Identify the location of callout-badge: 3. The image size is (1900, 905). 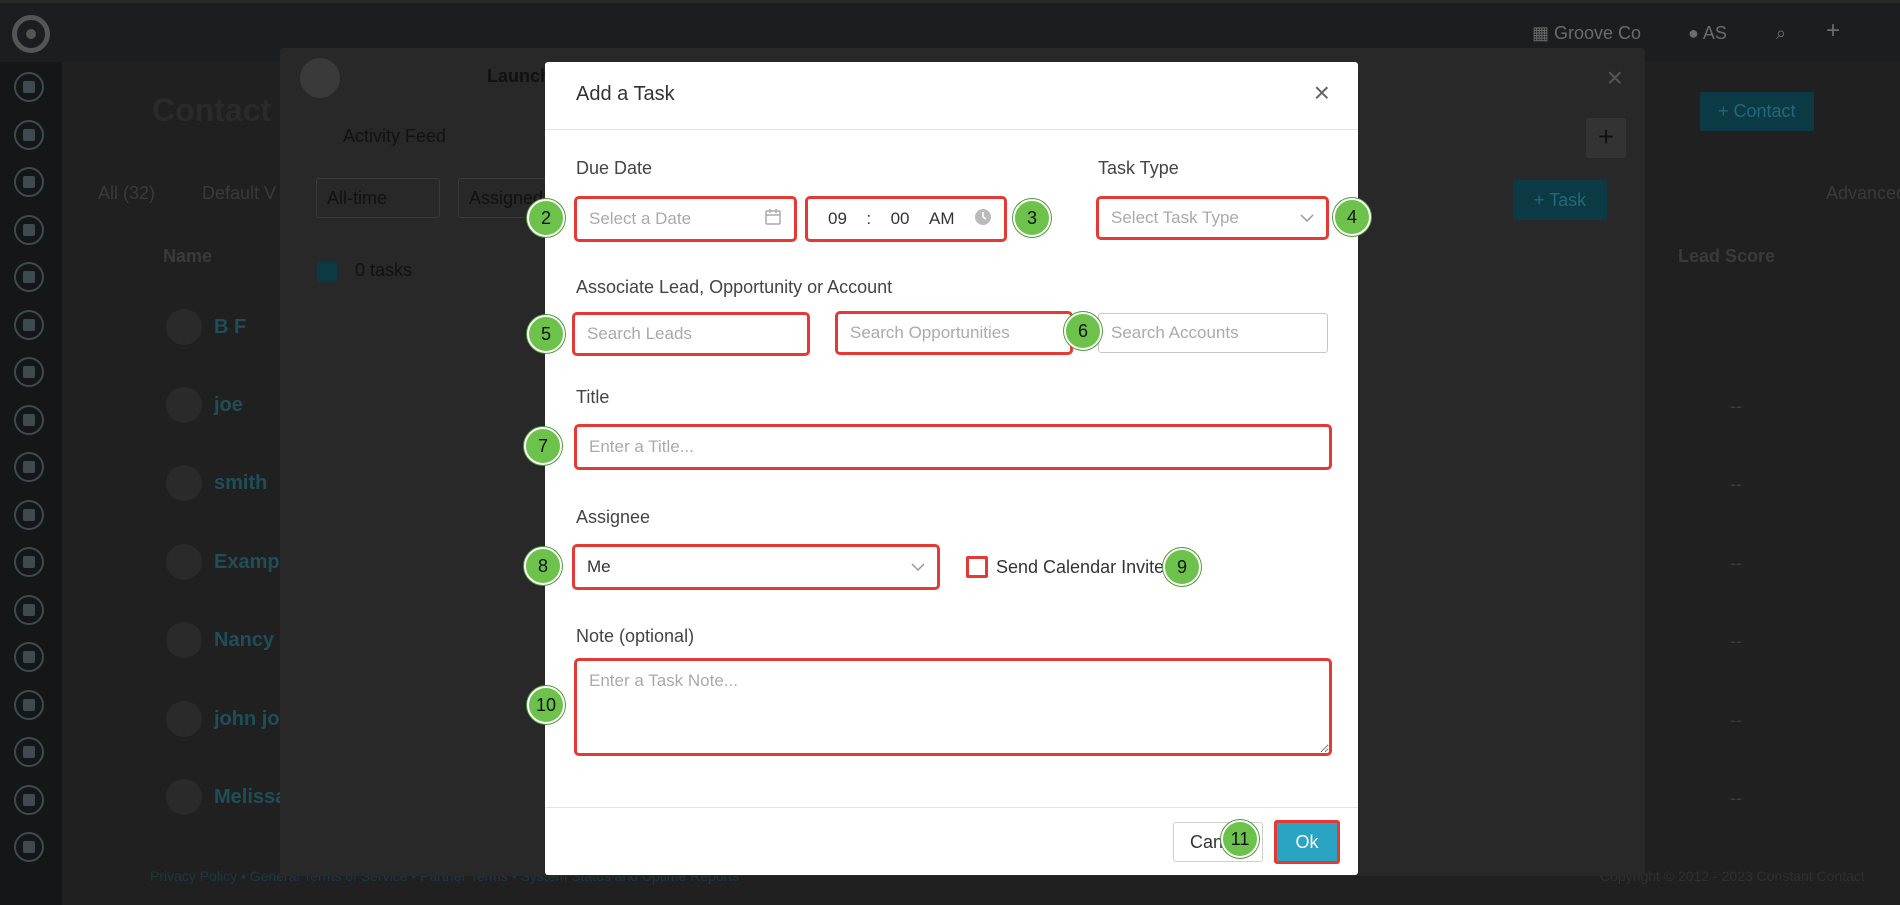
(1032, 218).